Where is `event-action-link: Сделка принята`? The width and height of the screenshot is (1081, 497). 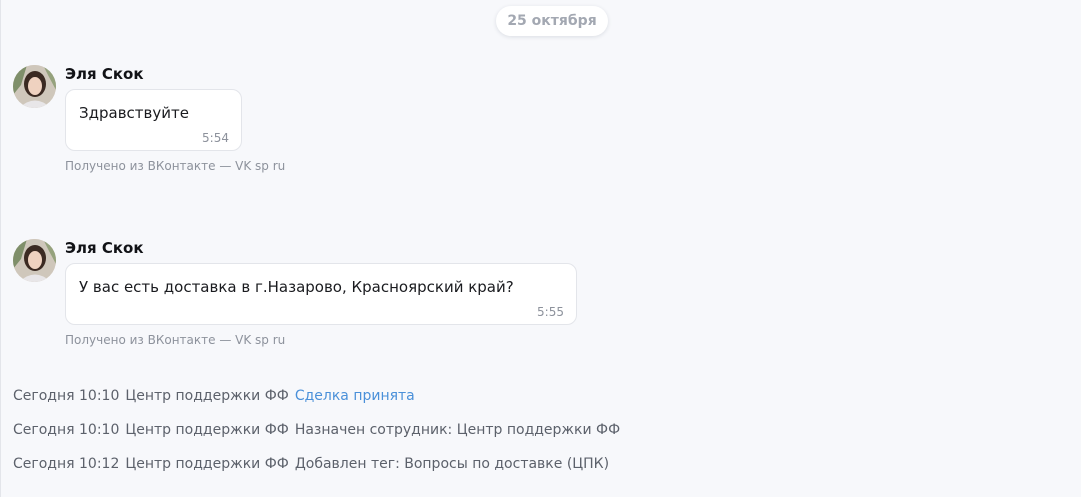 event-action-link: Сделка принята is located at coordinates (355, 396).